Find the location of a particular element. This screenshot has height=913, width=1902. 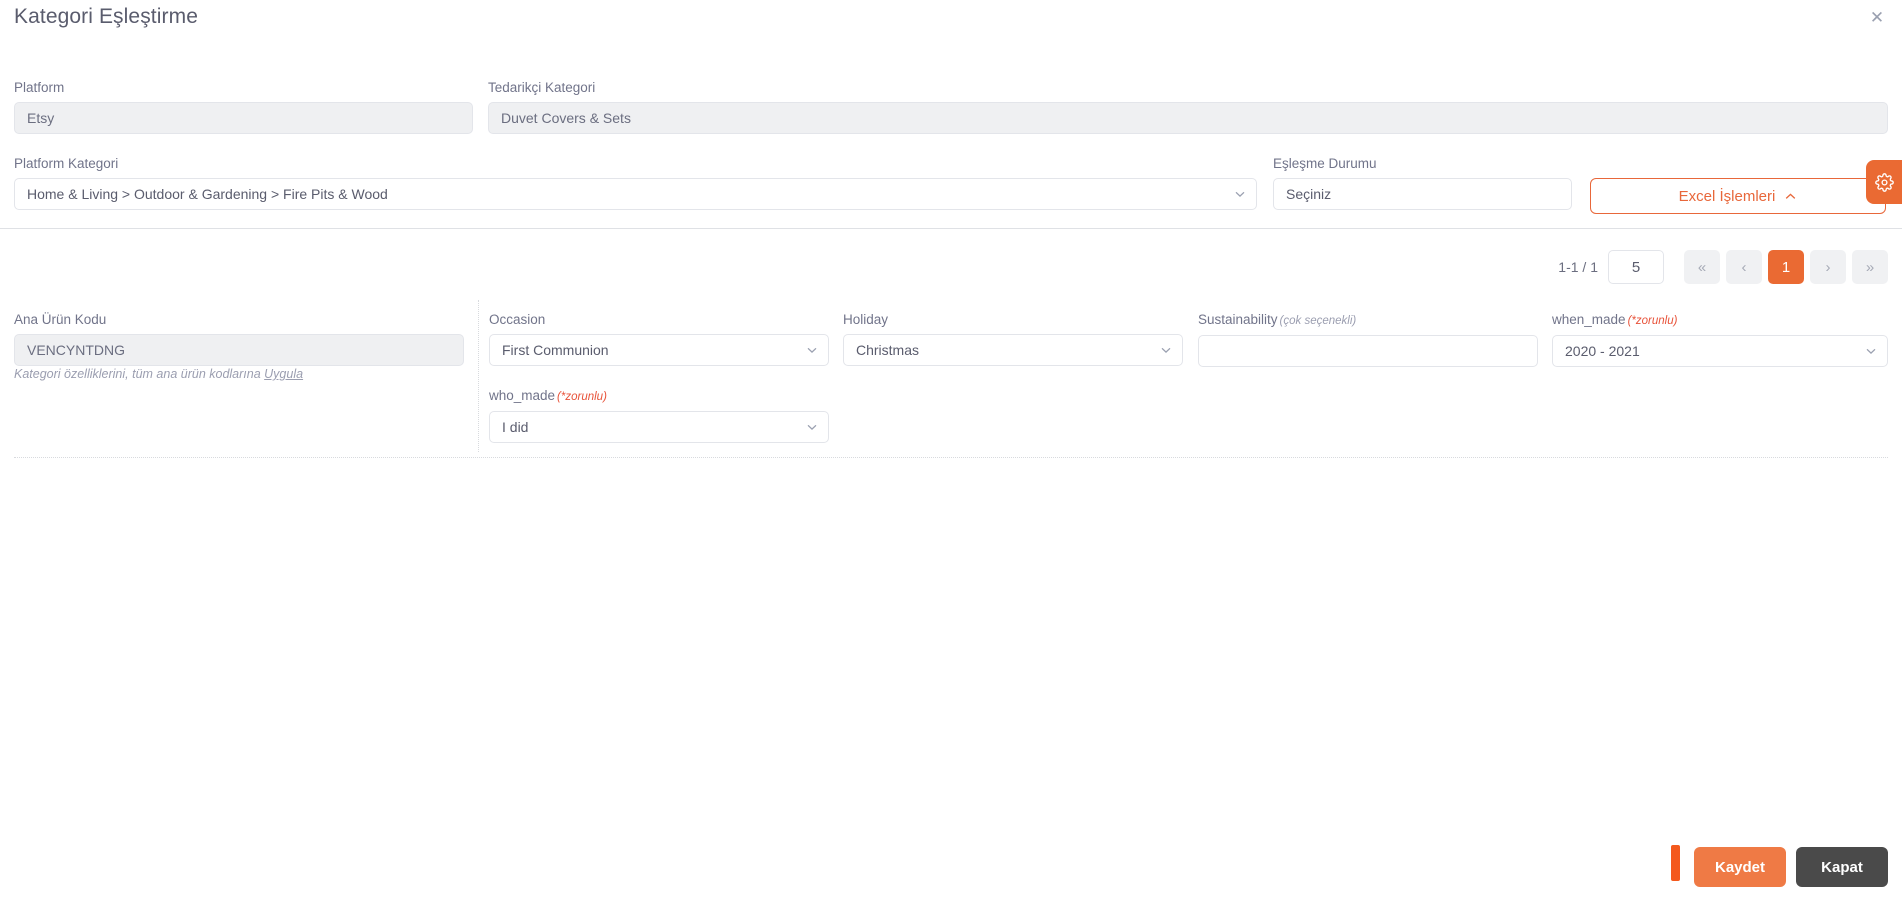

chevron-up-icon is located at coordinates (1790, 196).